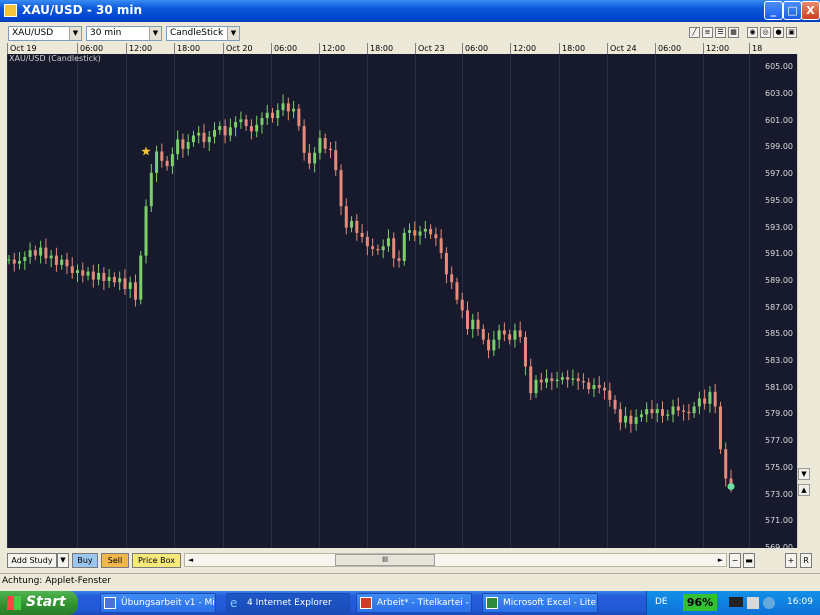  What do you see at coordinates (769, 603) in the screenshot?
I see `security-icon` at bounding box center [769, 603].